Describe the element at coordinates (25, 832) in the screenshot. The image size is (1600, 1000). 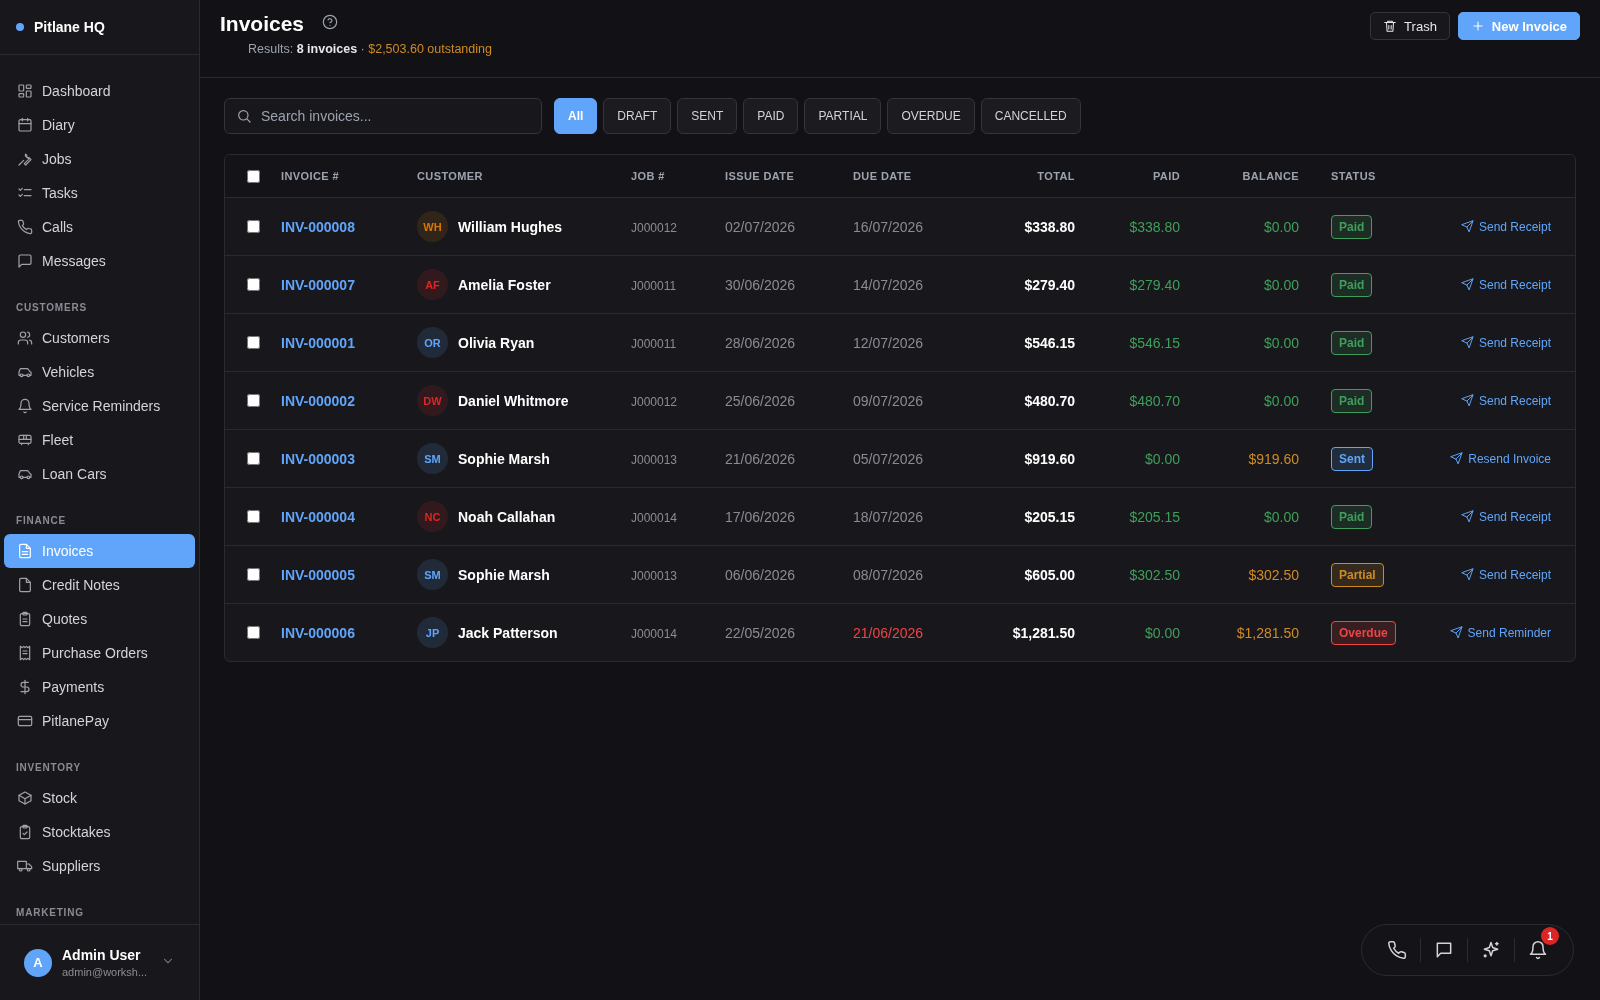
I see `clipboard-check-icon` at that location.